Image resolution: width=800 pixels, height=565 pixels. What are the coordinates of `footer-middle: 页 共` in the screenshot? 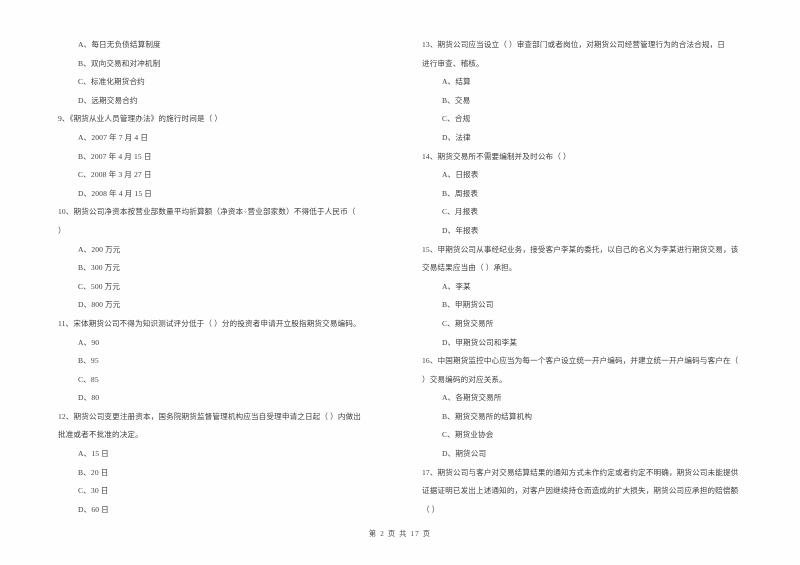 It's located at (397, 534).